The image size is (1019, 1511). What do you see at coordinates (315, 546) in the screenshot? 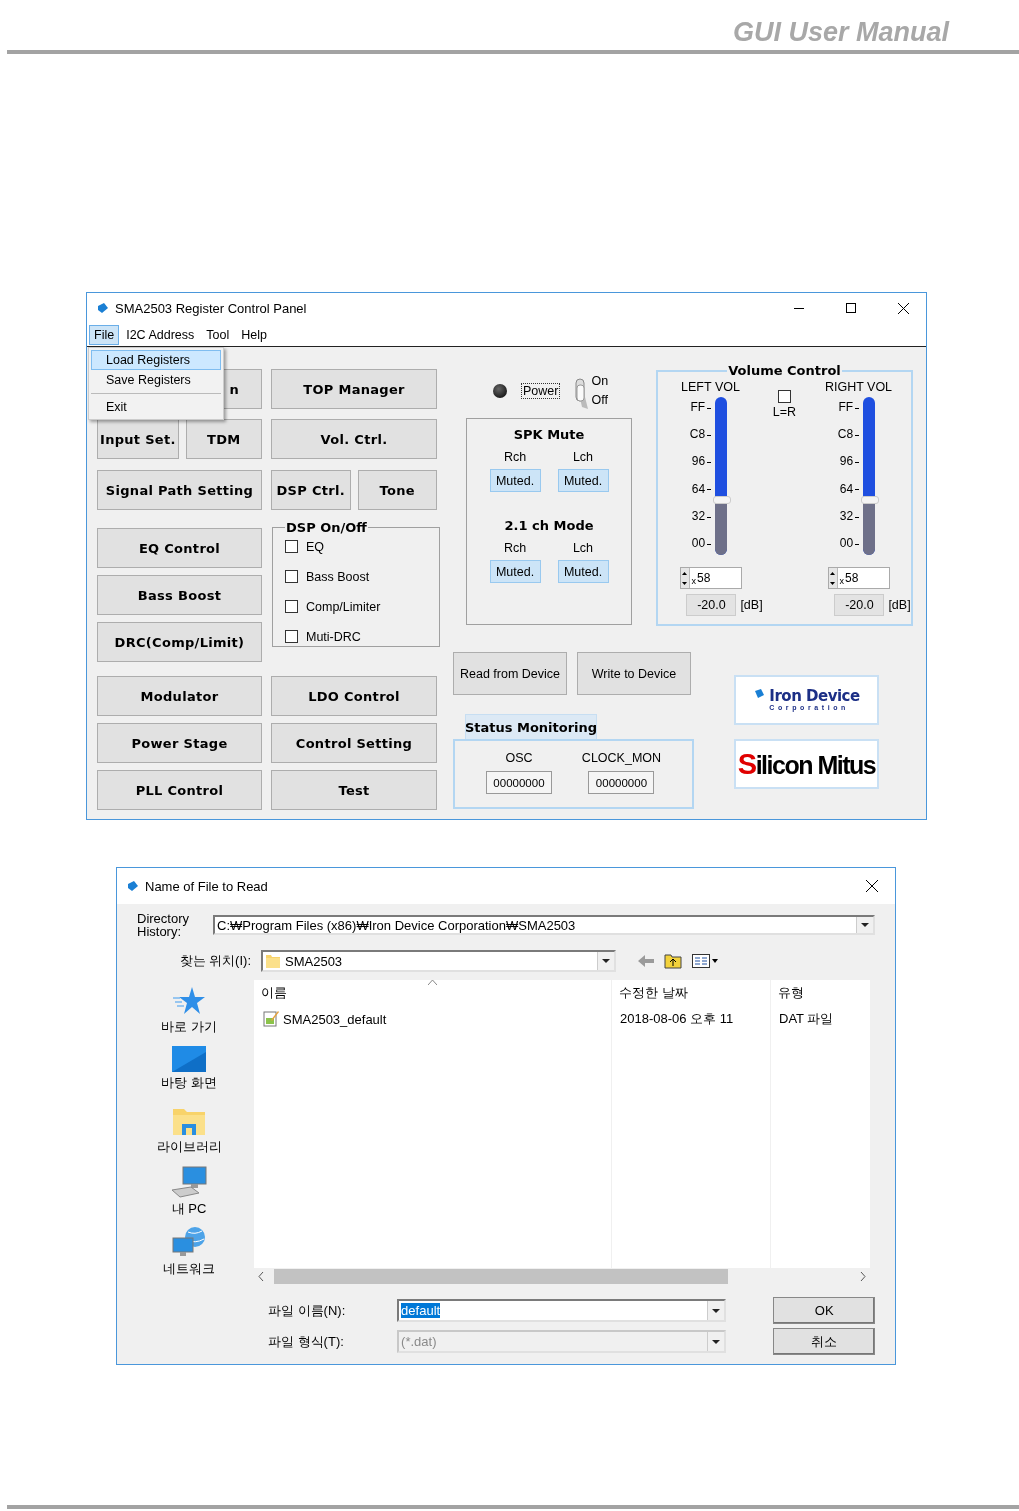
I see `checkbox-label: EQ` at bounding box center [315, 546].